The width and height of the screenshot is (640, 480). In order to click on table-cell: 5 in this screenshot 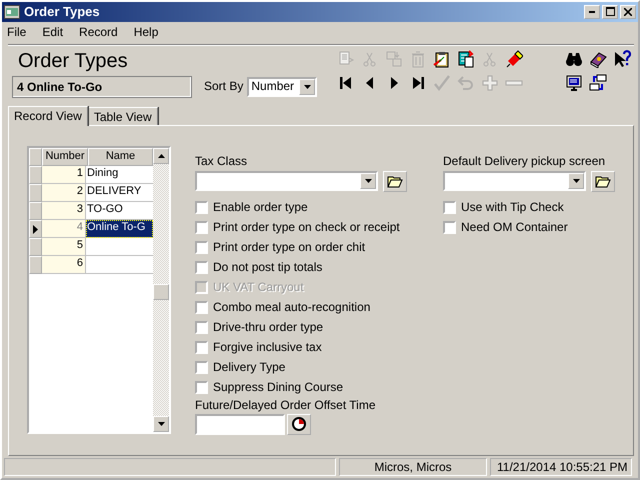, I will do `click(64, 247)`.